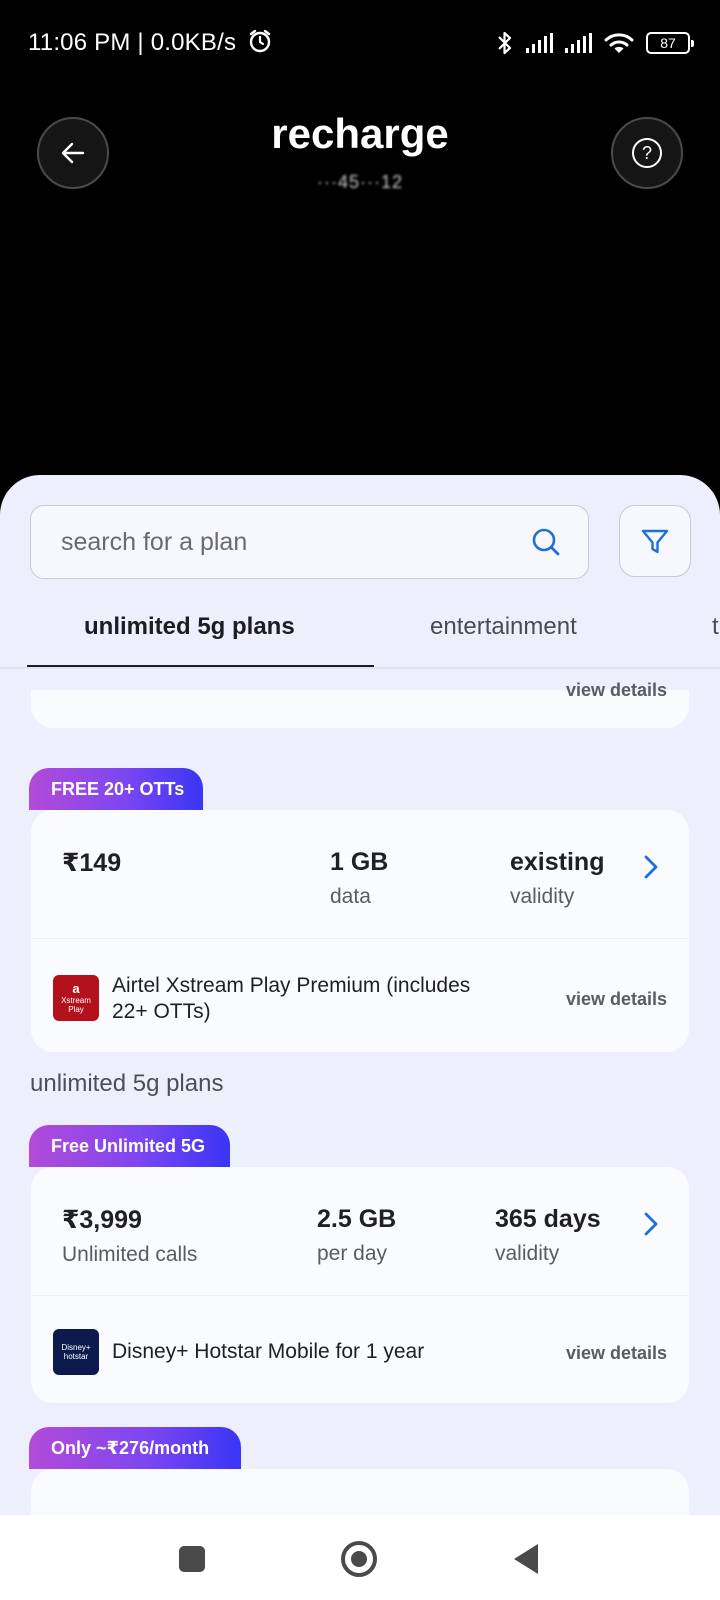 The image size is (720, 1600). I want to click on plan-data-value: 2.5 GB, so click(357, 1219).